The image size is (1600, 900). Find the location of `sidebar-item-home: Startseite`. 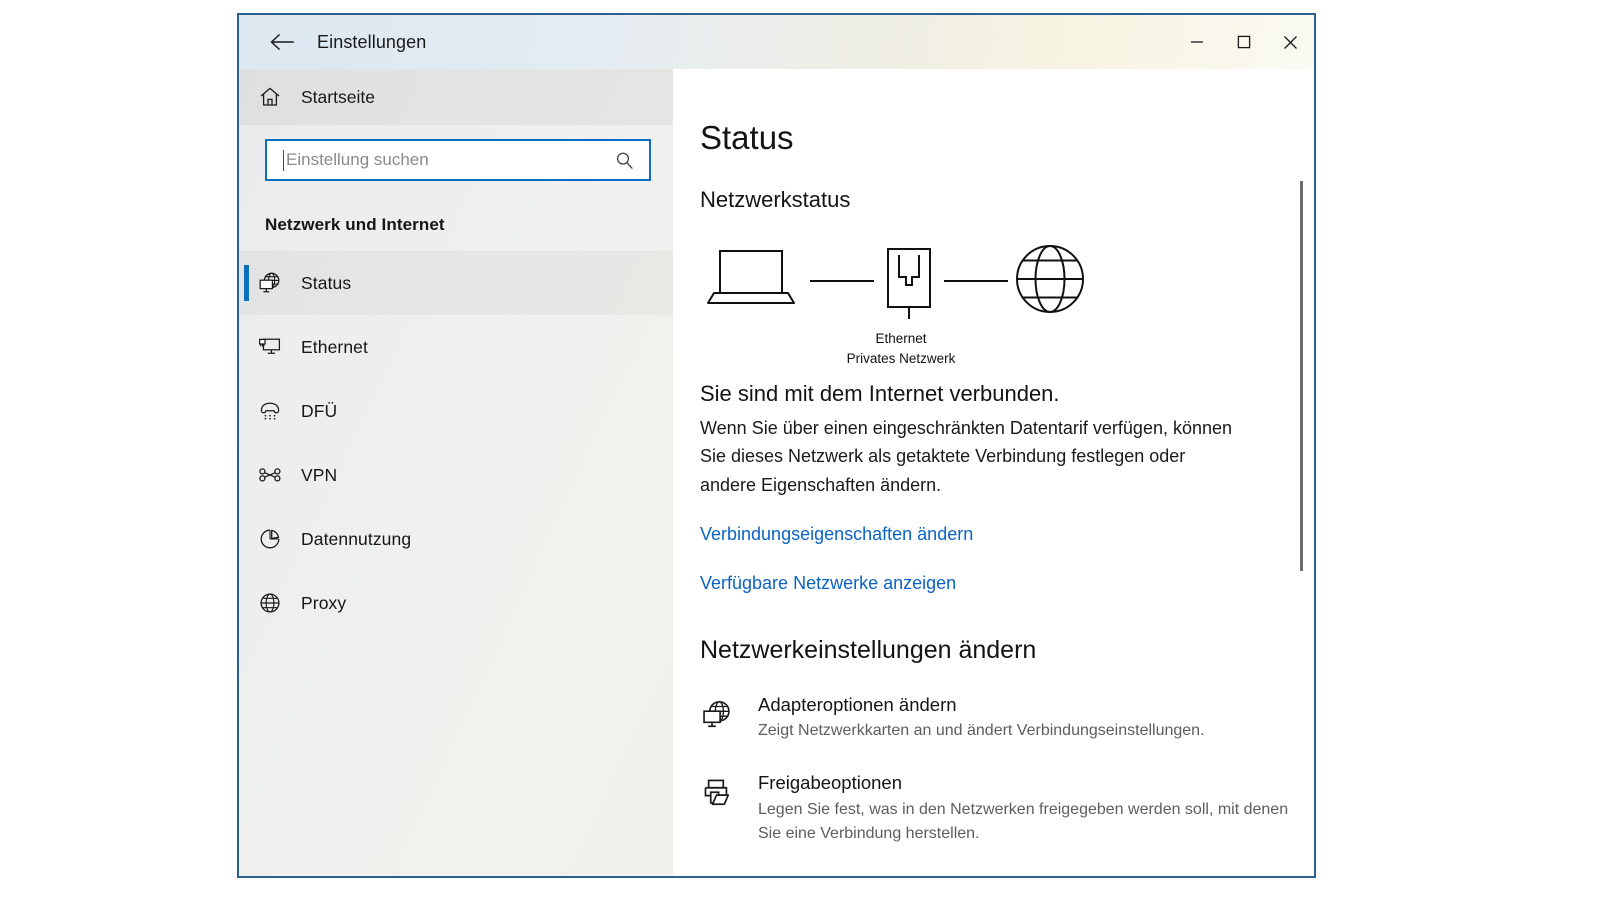

sidebar-item-home: Startseite is located at coordinates (456, 97).